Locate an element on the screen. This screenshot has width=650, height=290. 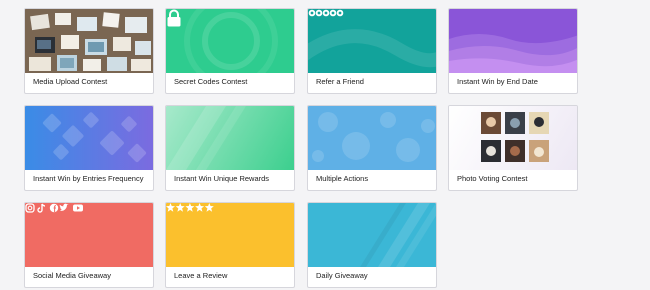
unique-rewards-thumbnail is located at coordinates (230, 138).